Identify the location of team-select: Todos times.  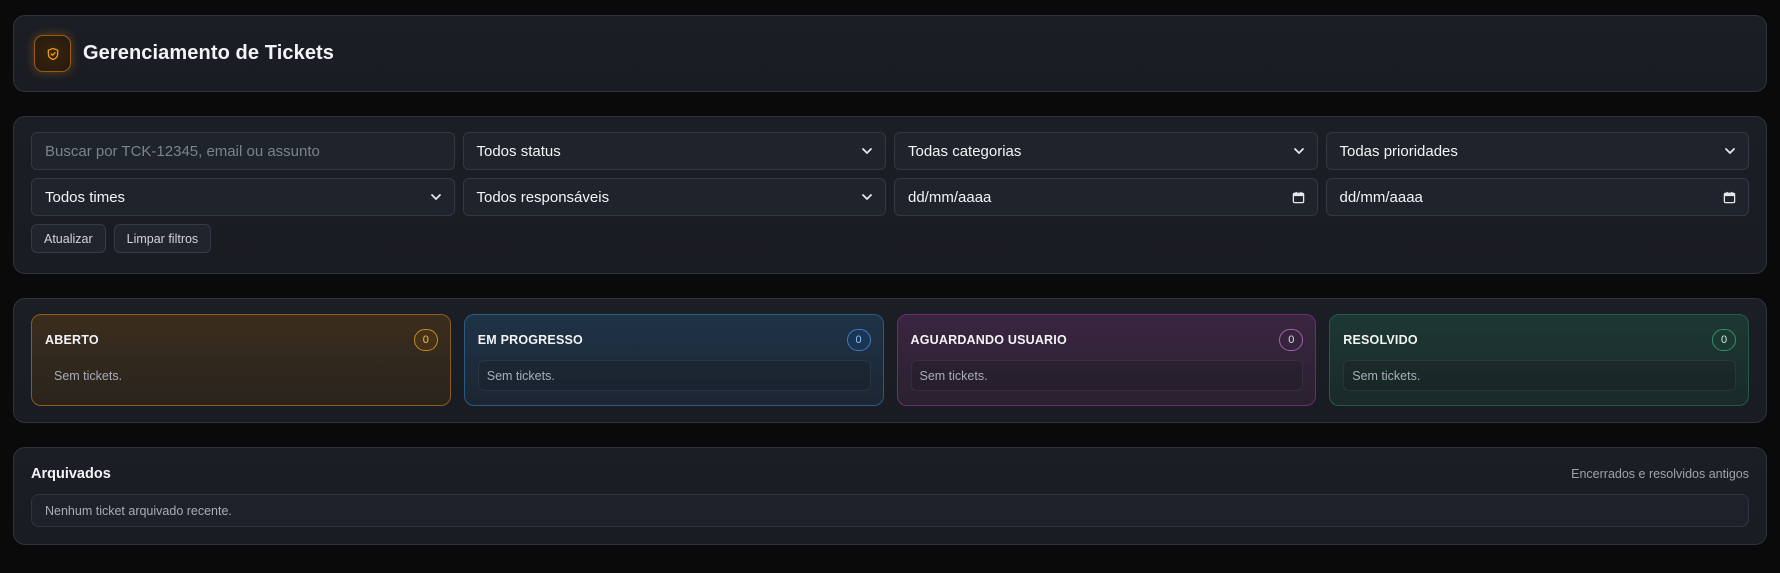
(243, 197).